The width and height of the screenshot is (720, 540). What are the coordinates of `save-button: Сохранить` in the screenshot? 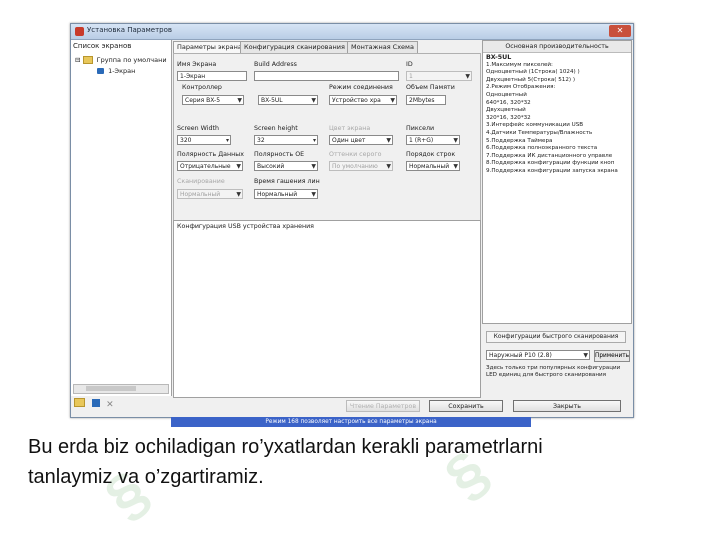 It's located at (466, 406).